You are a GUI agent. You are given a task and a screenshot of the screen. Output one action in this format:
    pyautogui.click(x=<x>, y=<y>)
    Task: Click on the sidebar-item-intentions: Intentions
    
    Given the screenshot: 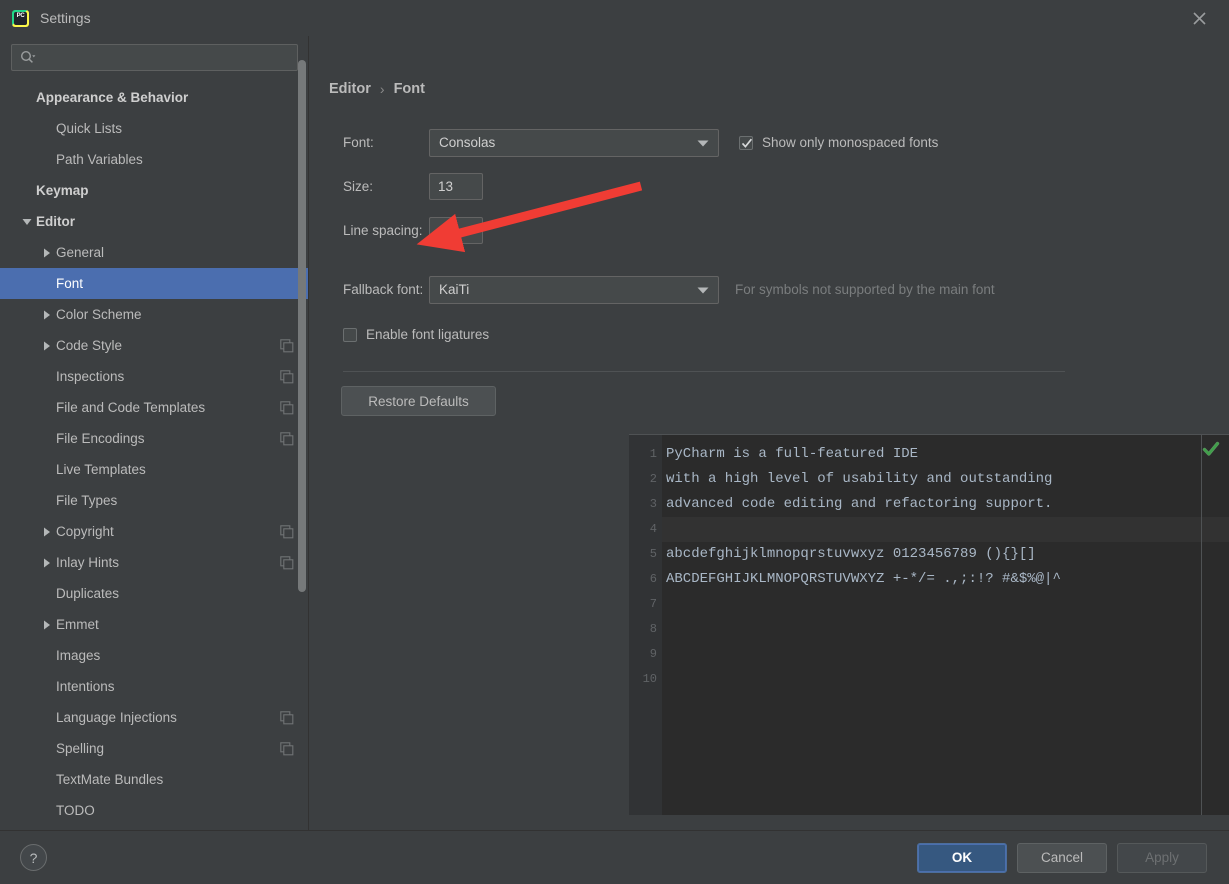 What is the action you would take?
    pyautogui.click(x=154, y=686)
    